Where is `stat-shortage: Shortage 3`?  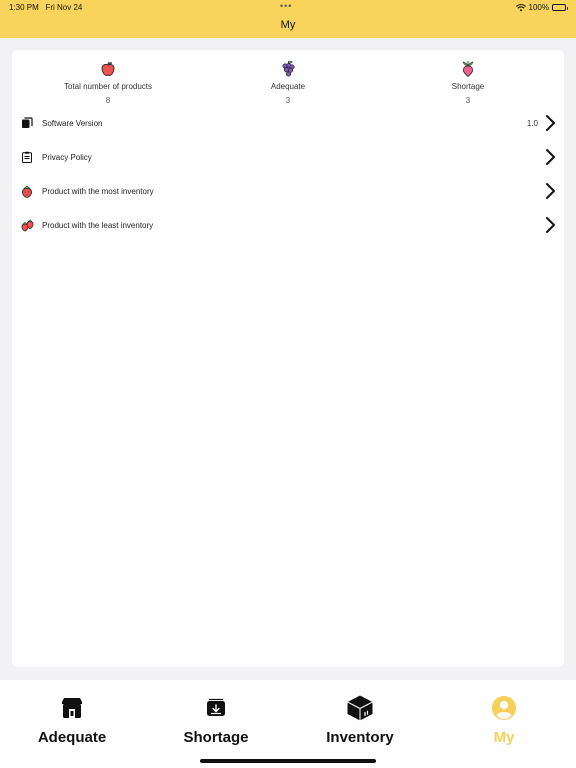 stat-shortage: Shortage 3 is located at coordinates (468, 82).